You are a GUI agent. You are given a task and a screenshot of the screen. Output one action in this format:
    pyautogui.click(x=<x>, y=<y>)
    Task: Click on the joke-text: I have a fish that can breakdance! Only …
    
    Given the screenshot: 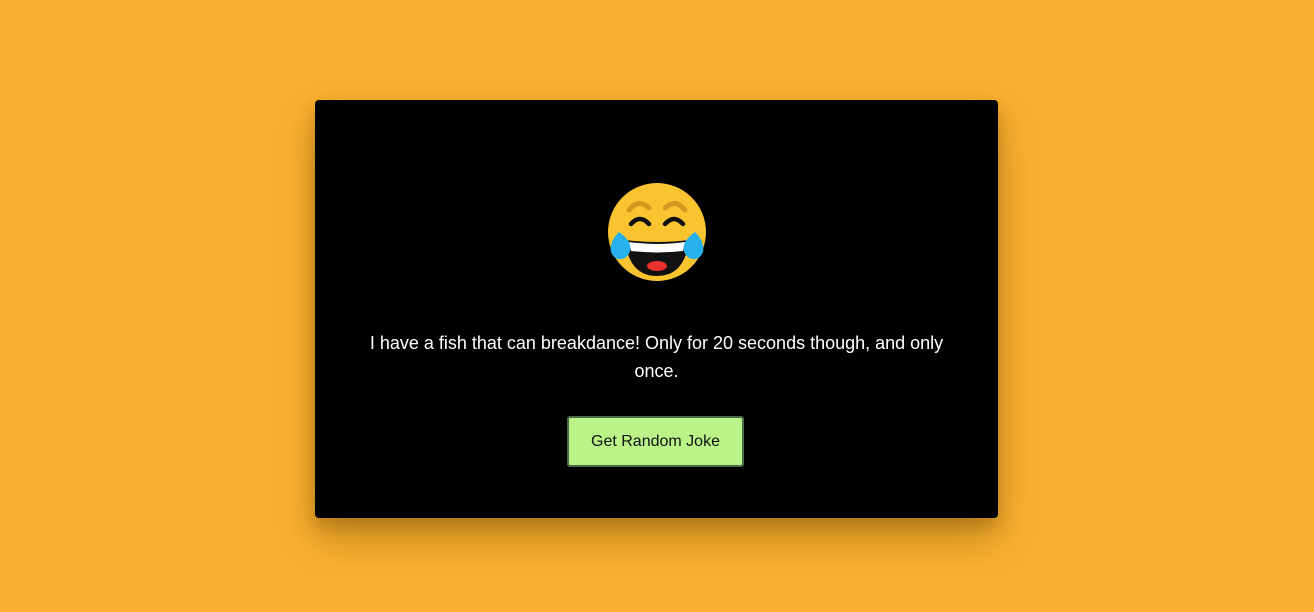 What is the action you would take?
    pyautogui.click(x=656, y=357)
    